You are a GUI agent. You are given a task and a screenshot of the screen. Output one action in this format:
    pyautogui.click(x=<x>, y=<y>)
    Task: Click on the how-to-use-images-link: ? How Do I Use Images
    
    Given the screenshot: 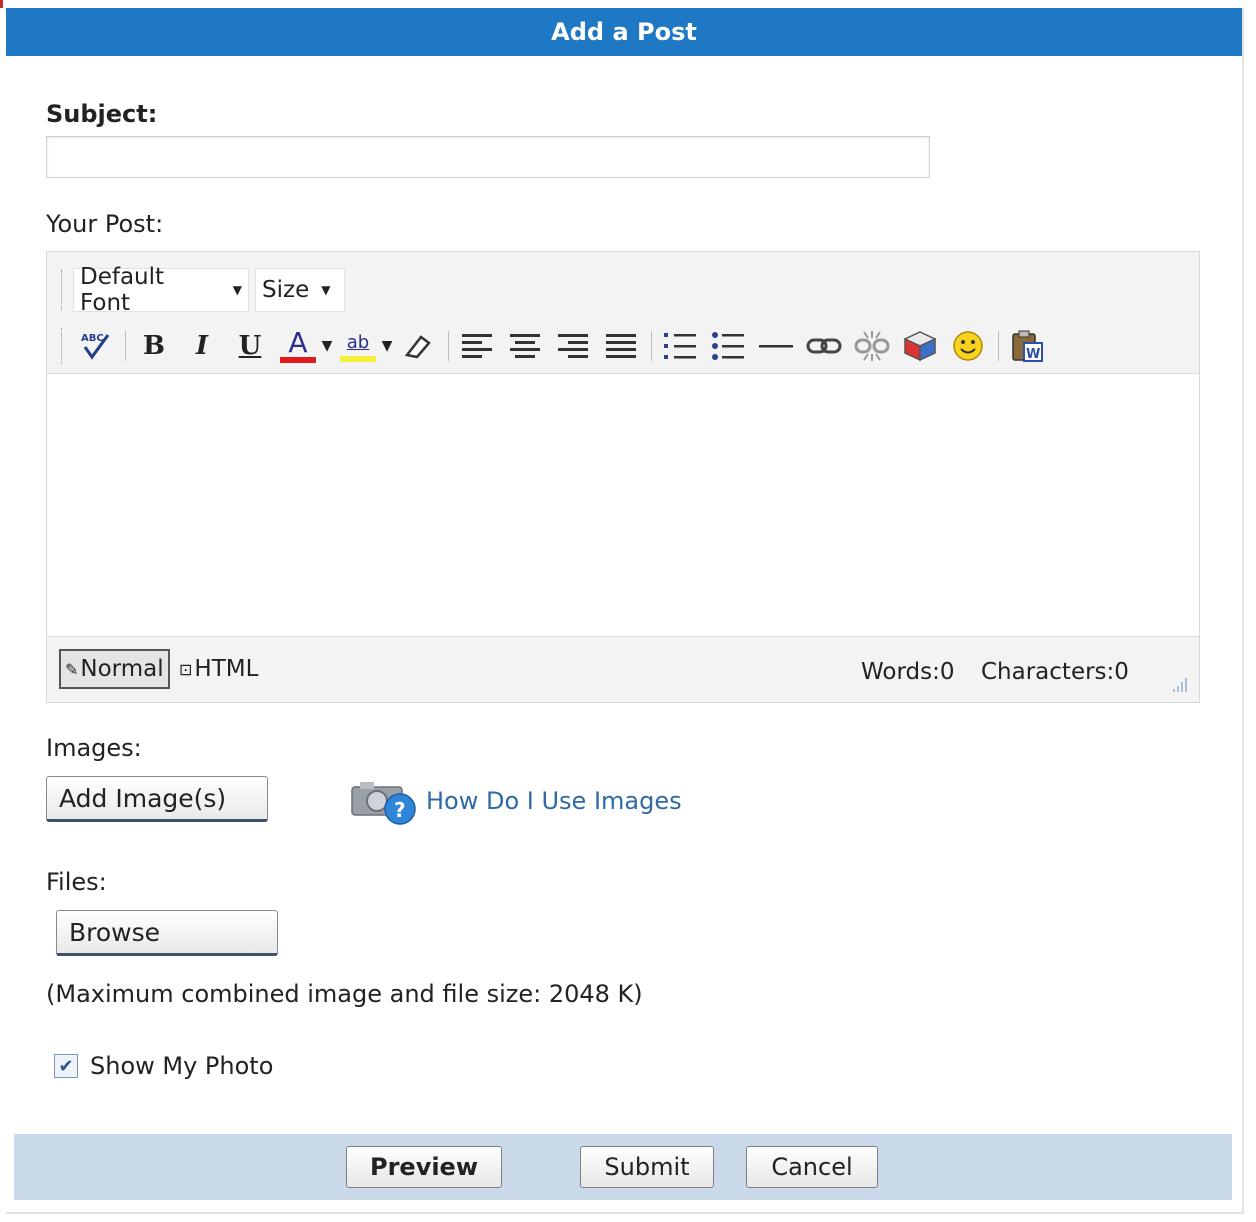 What is the action you would take?
    pyautogui.click(x=516, y=801)
    